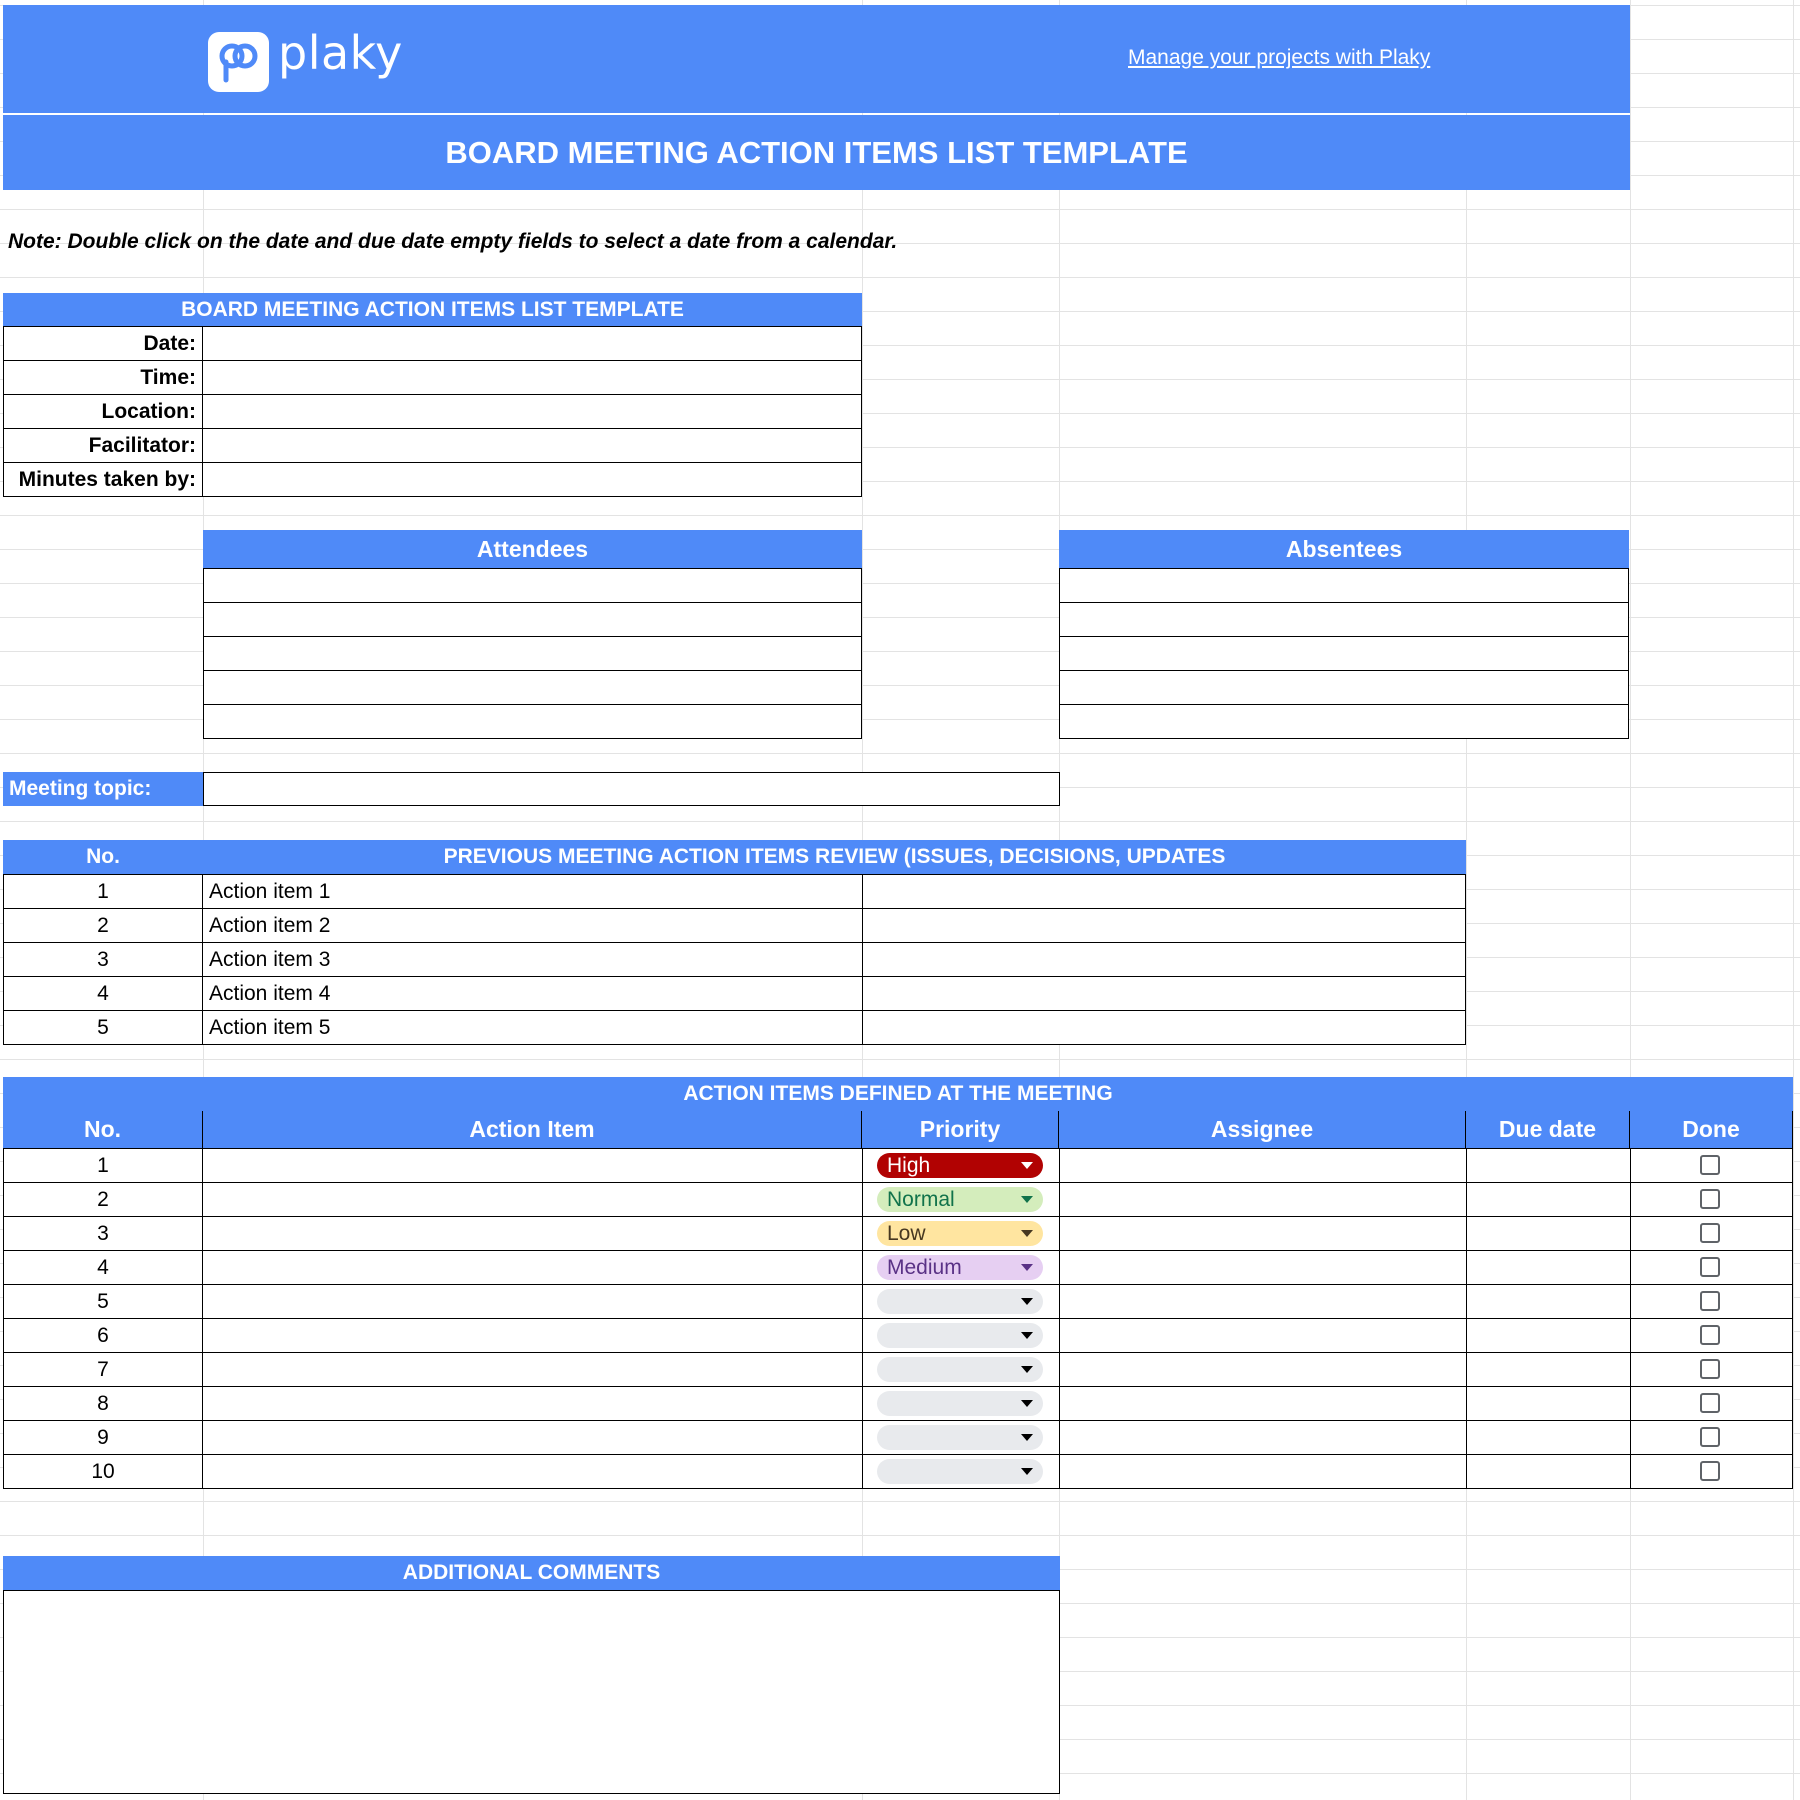 This screenshot has width=1800, height=1800. Describe the element at coordinates (960, 1165) in the screenshot. I see `priority-dropdown: High` at that location.